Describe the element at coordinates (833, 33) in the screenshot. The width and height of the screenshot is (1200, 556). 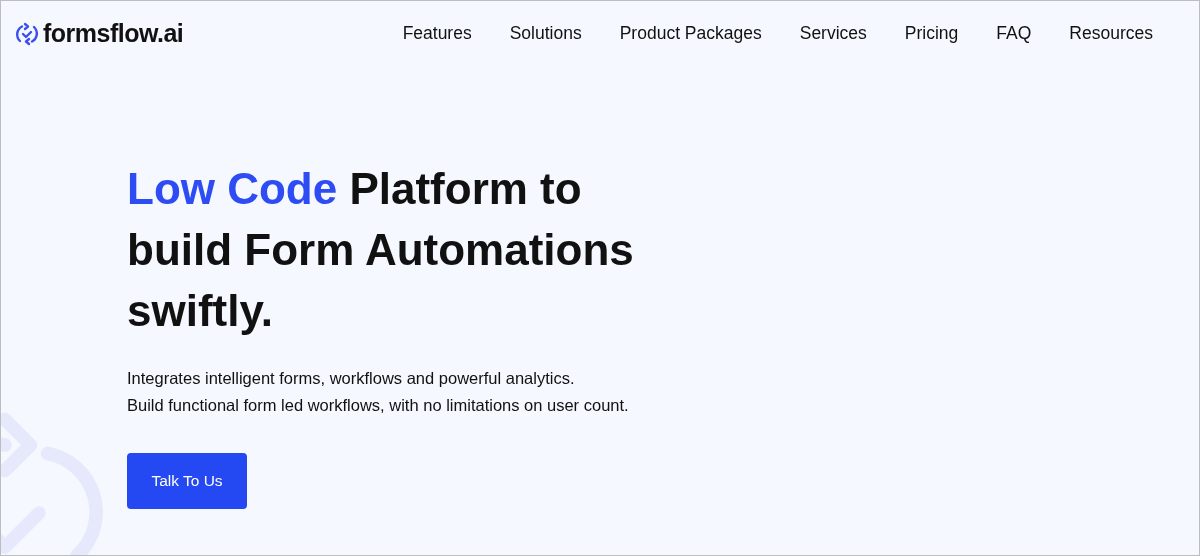
I see `nav-link: Services` at that location.